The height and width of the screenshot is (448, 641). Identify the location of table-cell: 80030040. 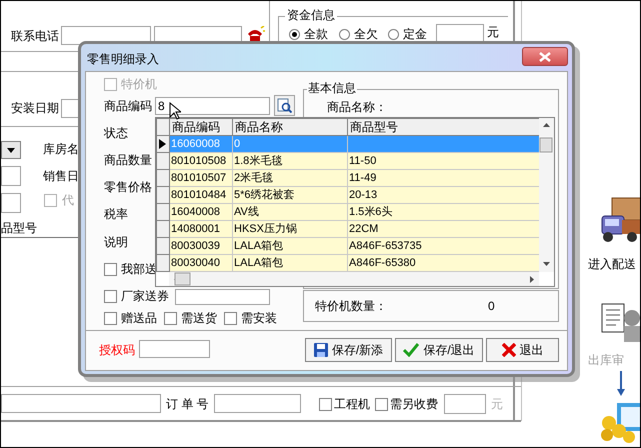
(201, 263).